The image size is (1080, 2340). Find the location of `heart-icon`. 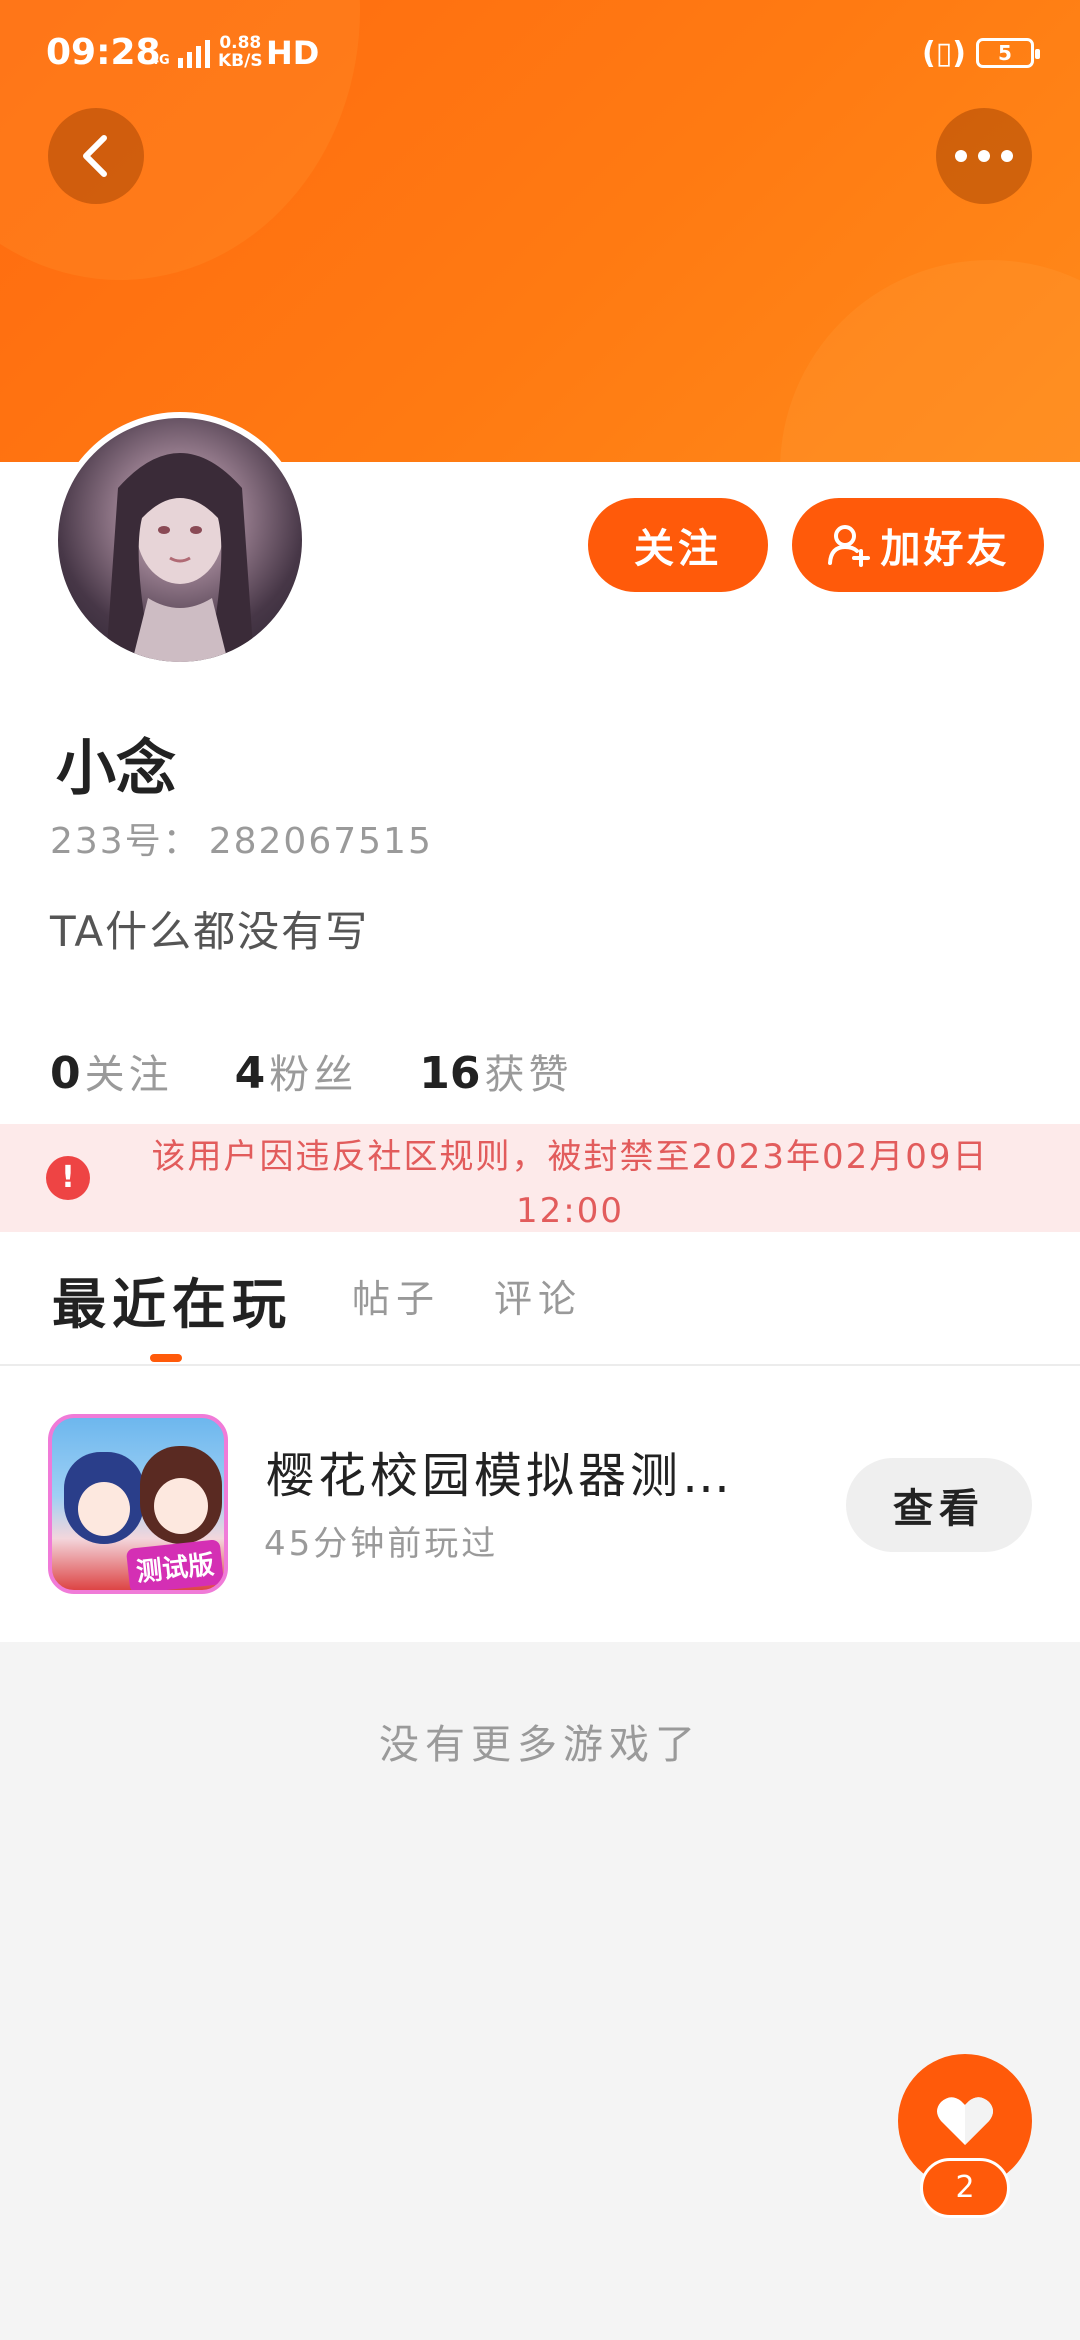

heart-icon is located at coordinates (965, 2121).